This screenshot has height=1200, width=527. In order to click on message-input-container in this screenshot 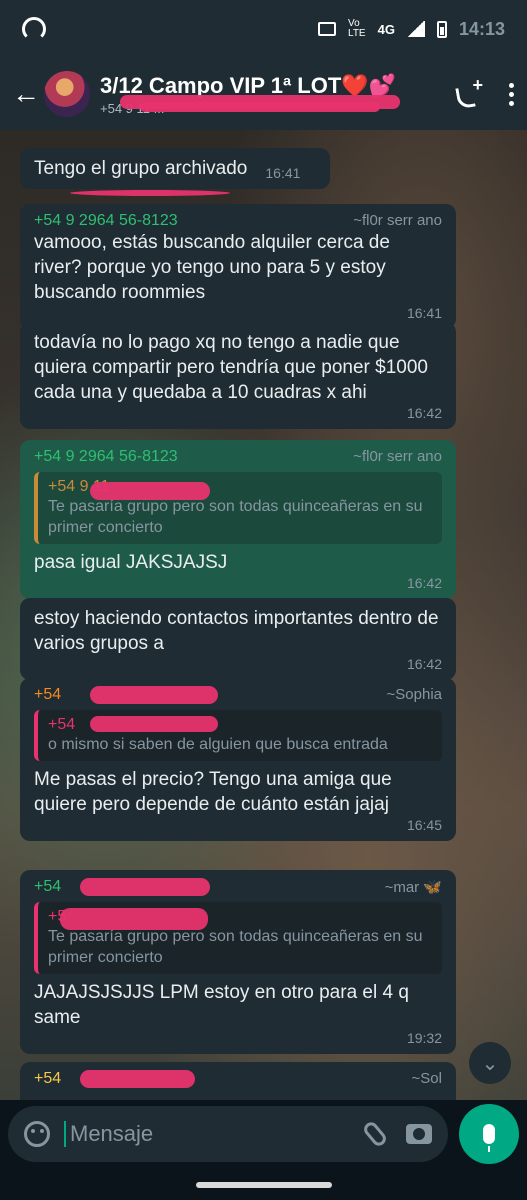, I will do `click(228, 1134)`.